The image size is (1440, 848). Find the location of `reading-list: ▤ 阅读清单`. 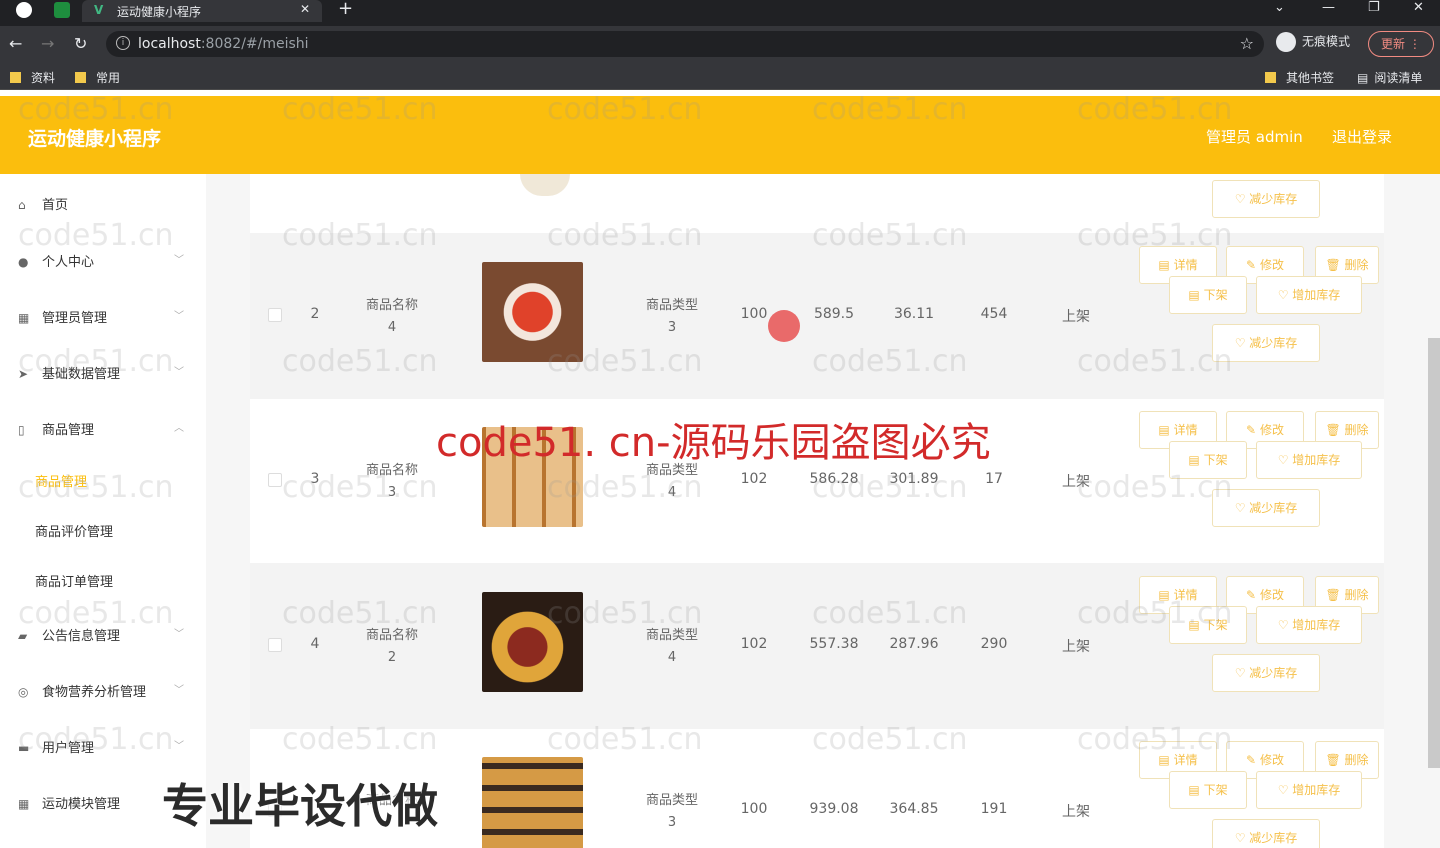

reading-list: ▤ 阅读清单 is located at coordinates (1389, 77).